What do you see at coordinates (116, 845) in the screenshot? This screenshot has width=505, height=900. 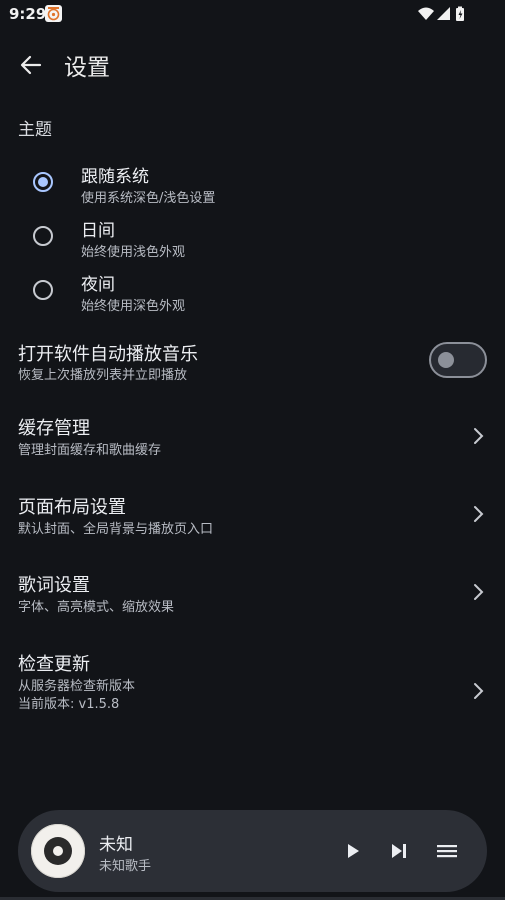 I see `song-title: 未知` at bounding box center [116, 845].